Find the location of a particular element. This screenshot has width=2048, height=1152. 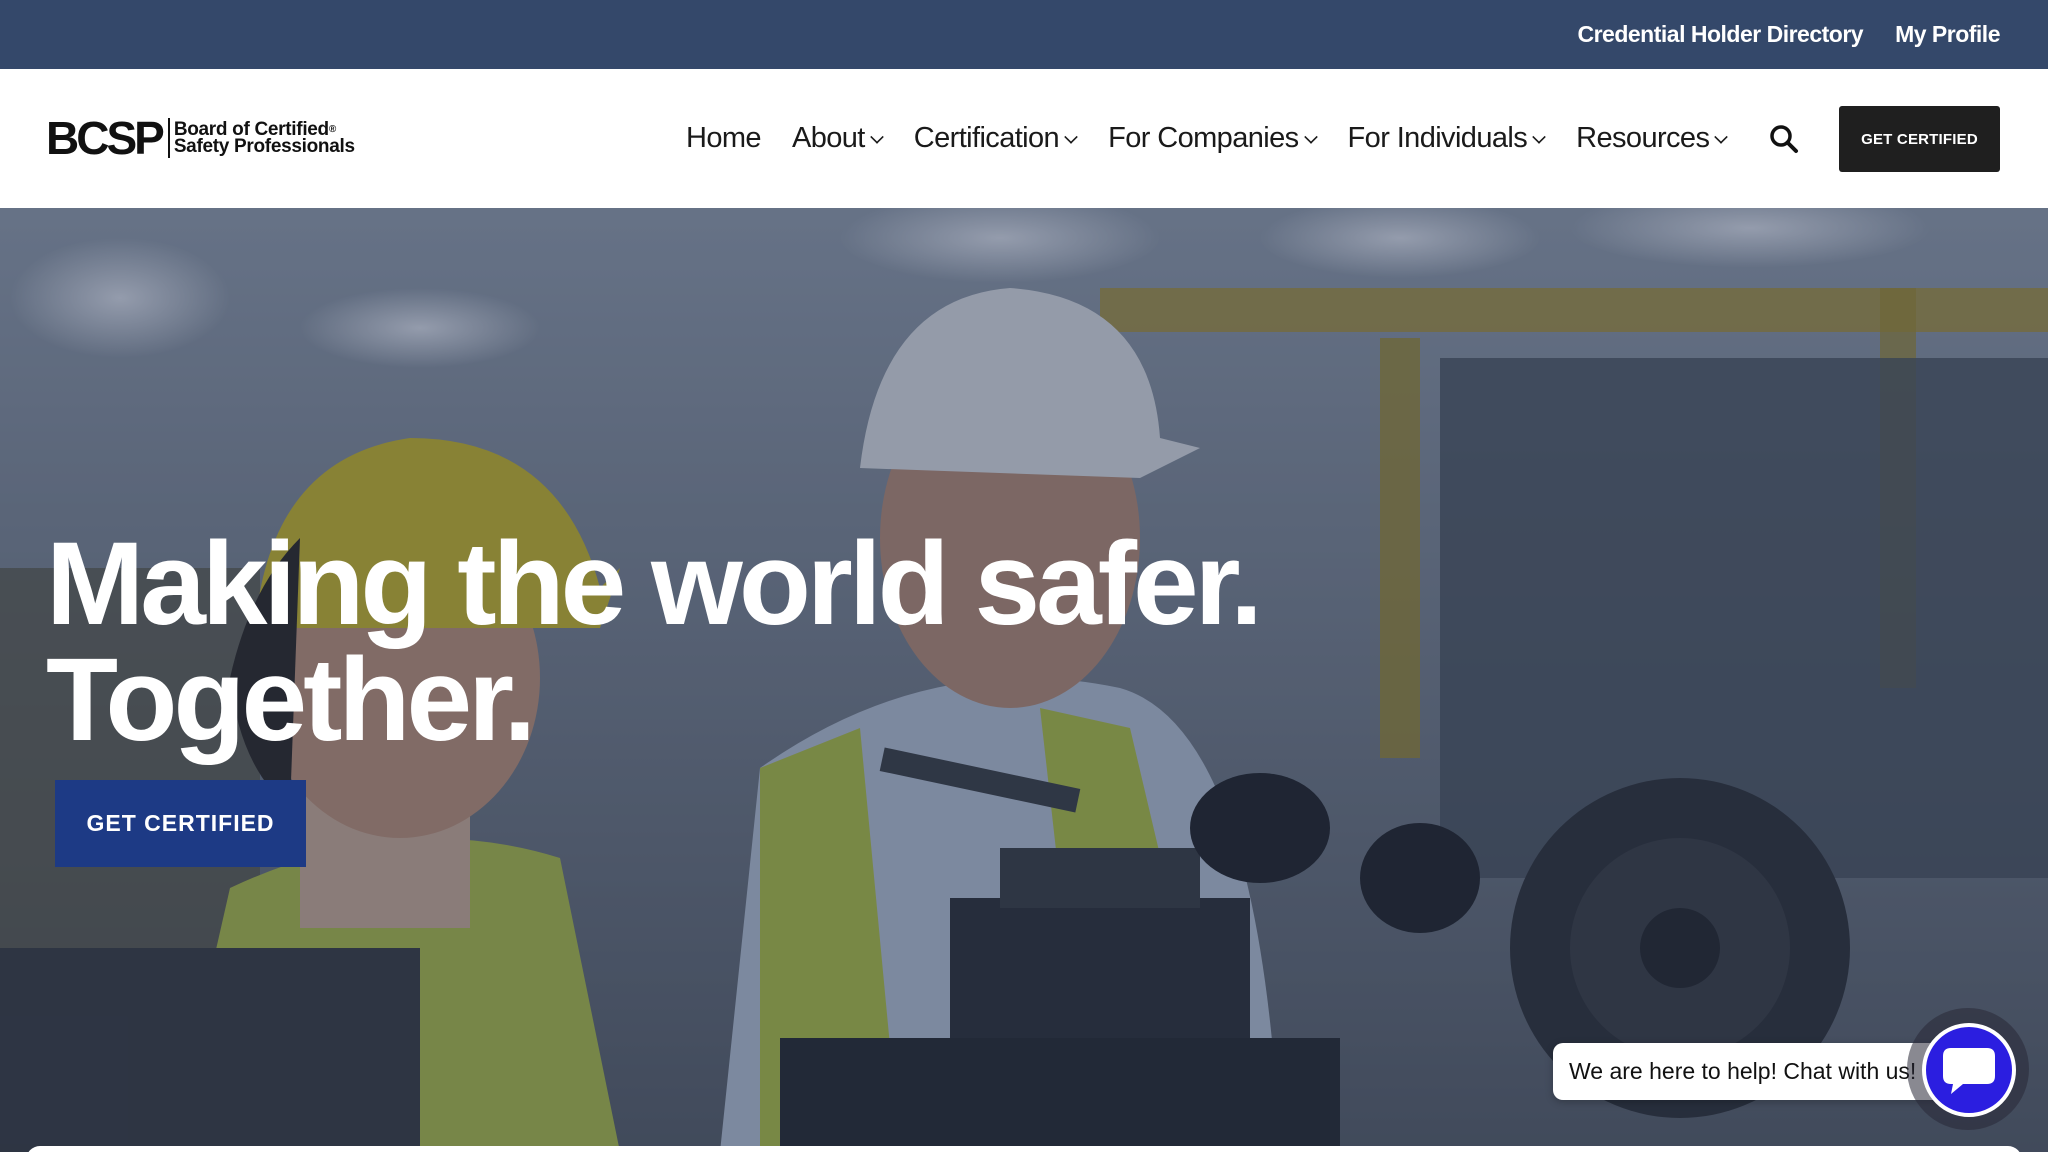

search-icon is located at coordinates (1784, 139).